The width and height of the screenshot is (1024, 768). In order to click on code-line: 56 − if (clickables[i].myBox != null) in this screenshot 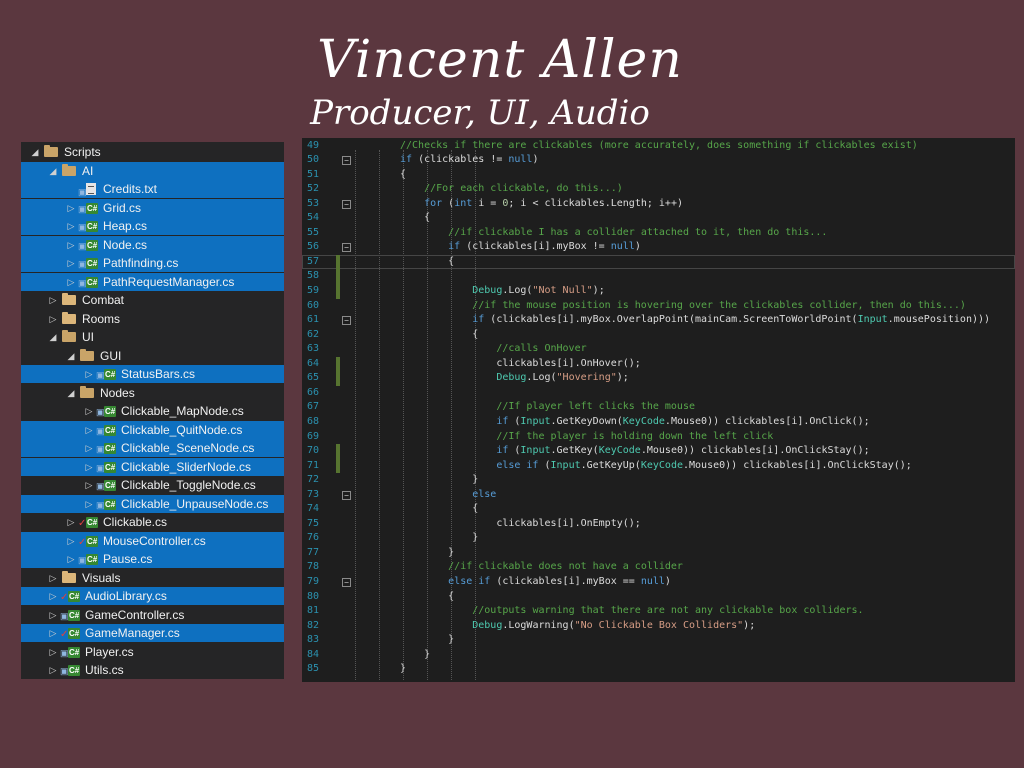, I will do `click(658, 247)`.